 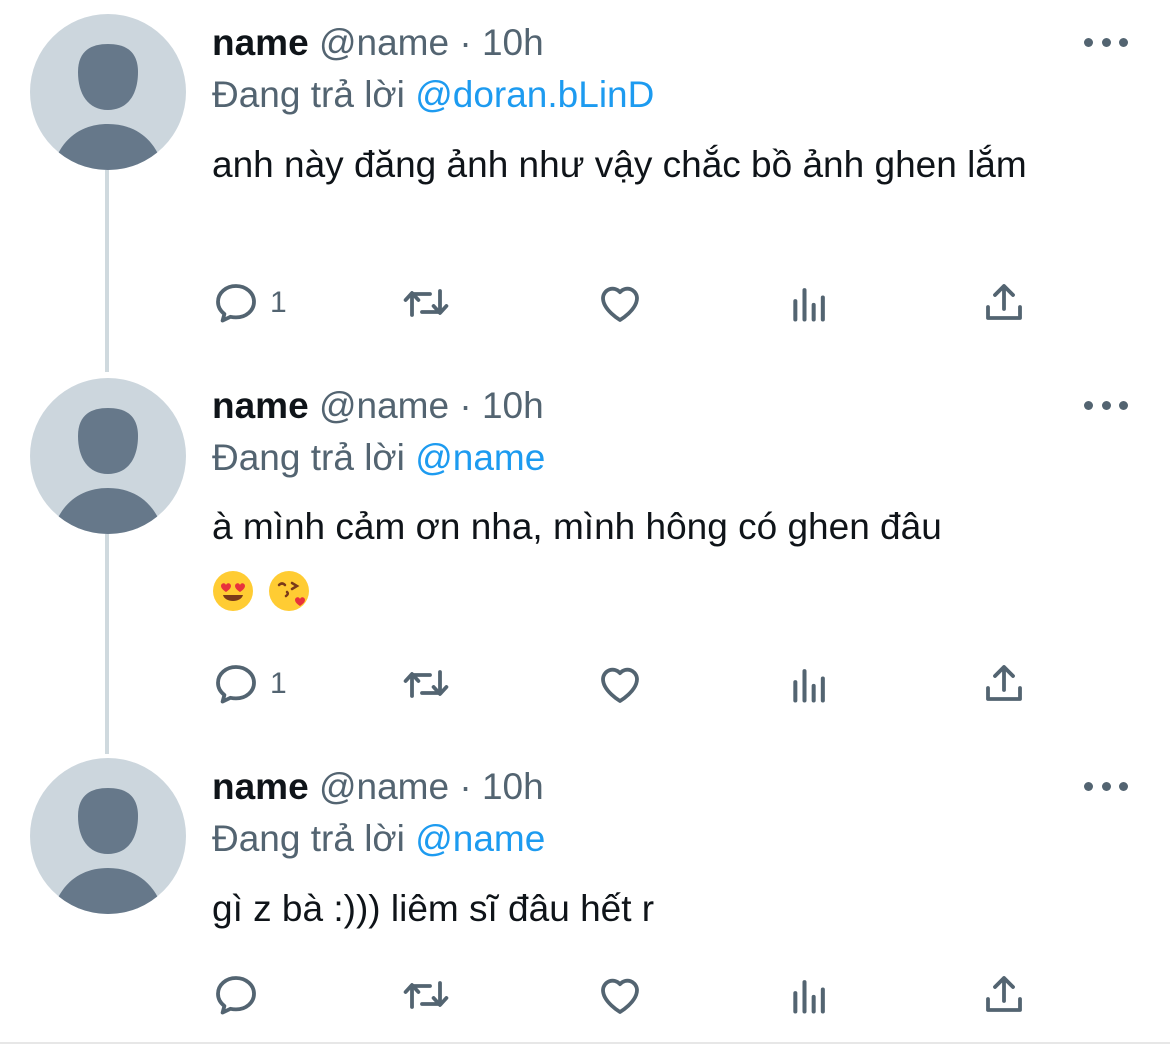 What do you see at coordinates (233, 591) in the screenshot?
I see `heart-eyes-emoji` at bounding box center [233, 591].